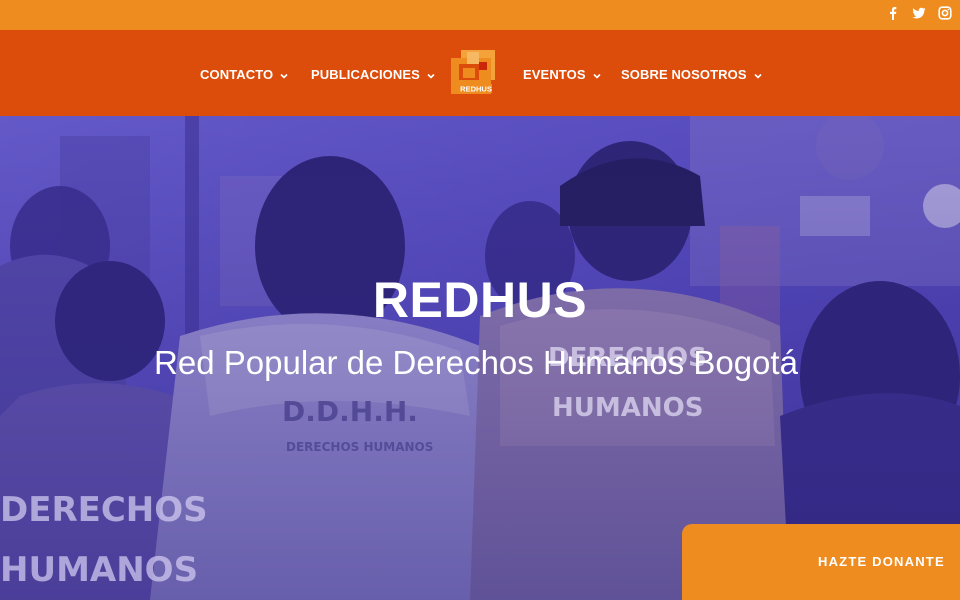 This screenshot has height=600, width=960. Describe the element at coordinates (881, 561) in the screenshot. I see `donate-label: HAZTE DONANTE` at that location.